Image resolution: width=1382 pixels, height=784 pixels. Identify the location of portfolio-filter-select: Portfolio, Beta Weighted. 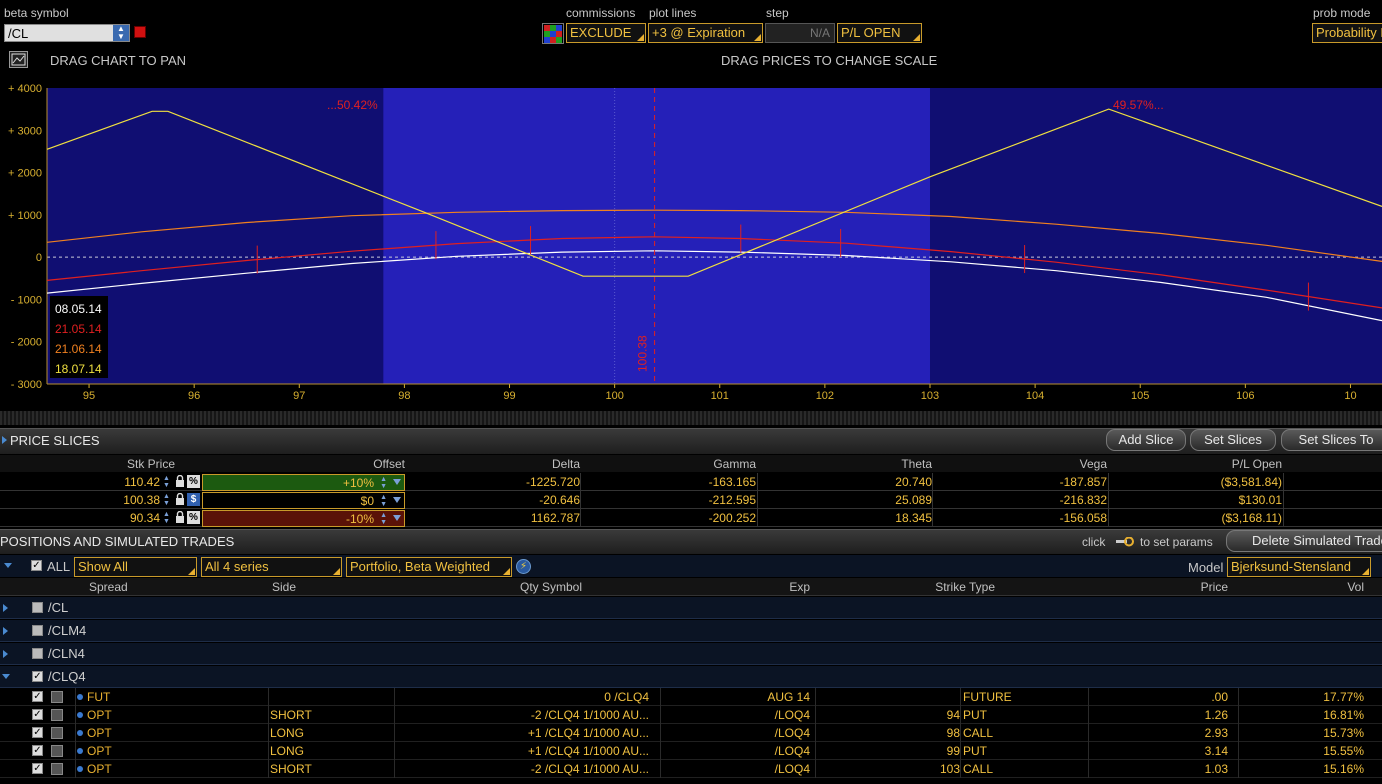
(429, 567).